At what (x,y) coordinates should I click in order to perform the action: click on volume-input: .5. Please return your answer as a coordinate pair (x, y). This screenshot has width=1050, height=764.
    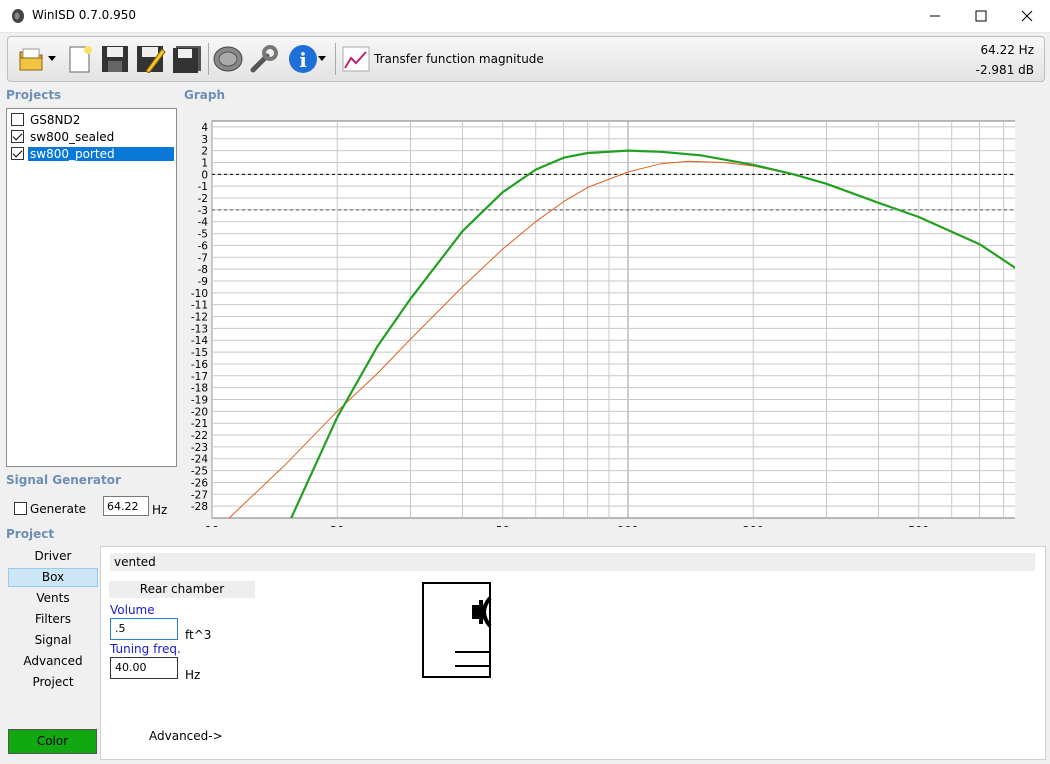
    Looking at the image, I should click on (144, 629).